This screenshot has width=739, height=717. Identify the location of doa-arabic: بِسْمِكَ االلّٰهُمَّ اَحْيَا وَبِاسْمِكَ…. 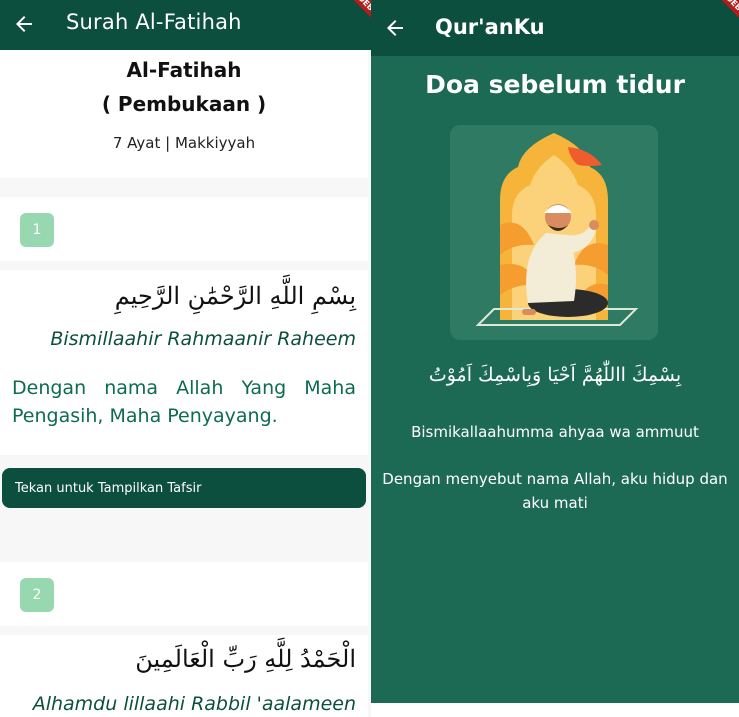
(555, 375).